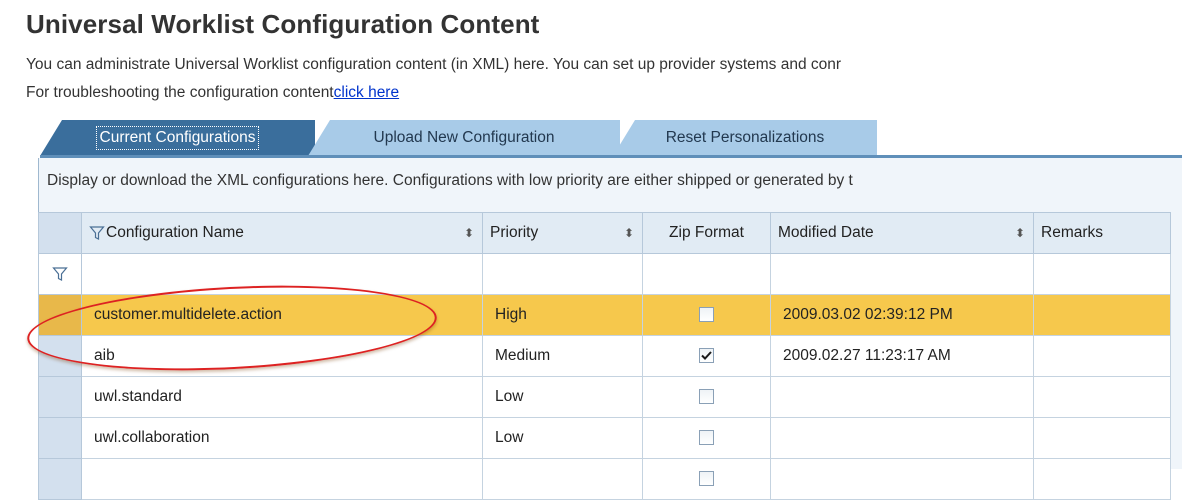 The width and height of the screenshot is (1182, 500). Describe the element at coordinates (706, 274) in the screenshot. I see `filter-zip-input` at that location.